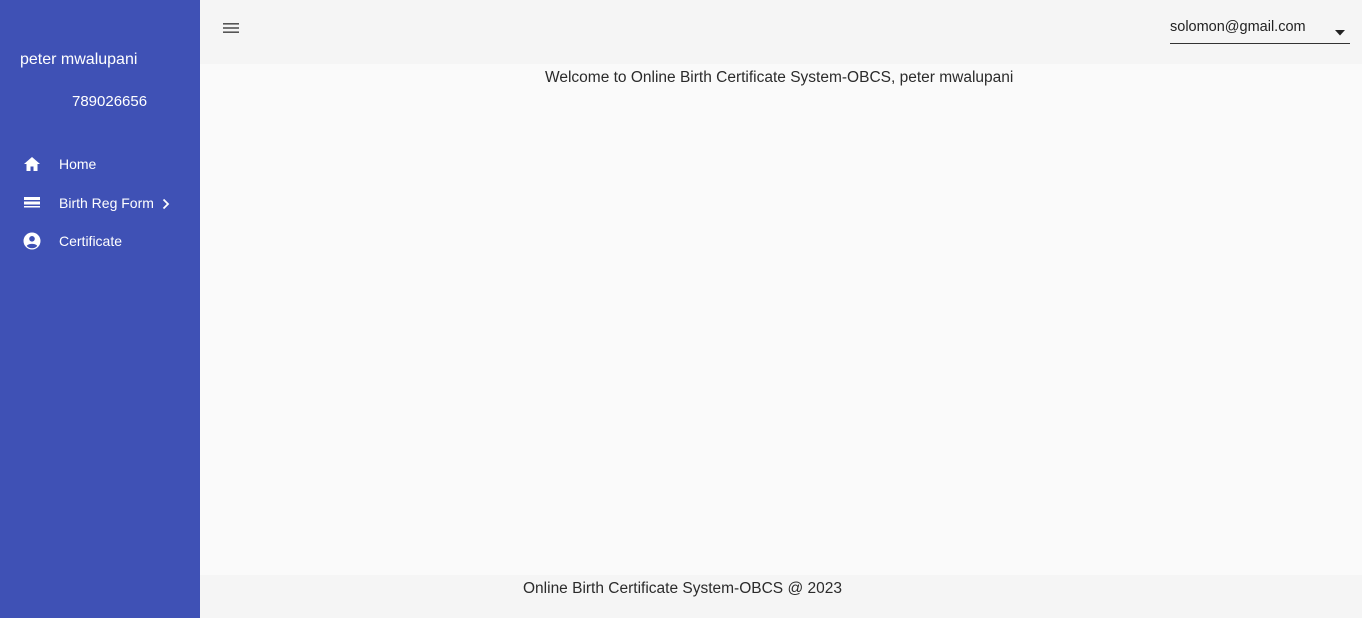 This screenshot has height=618, width=1362. I want to click on sidebar-nav: Home Birth Reg Form Certificate, so click(100, 203).